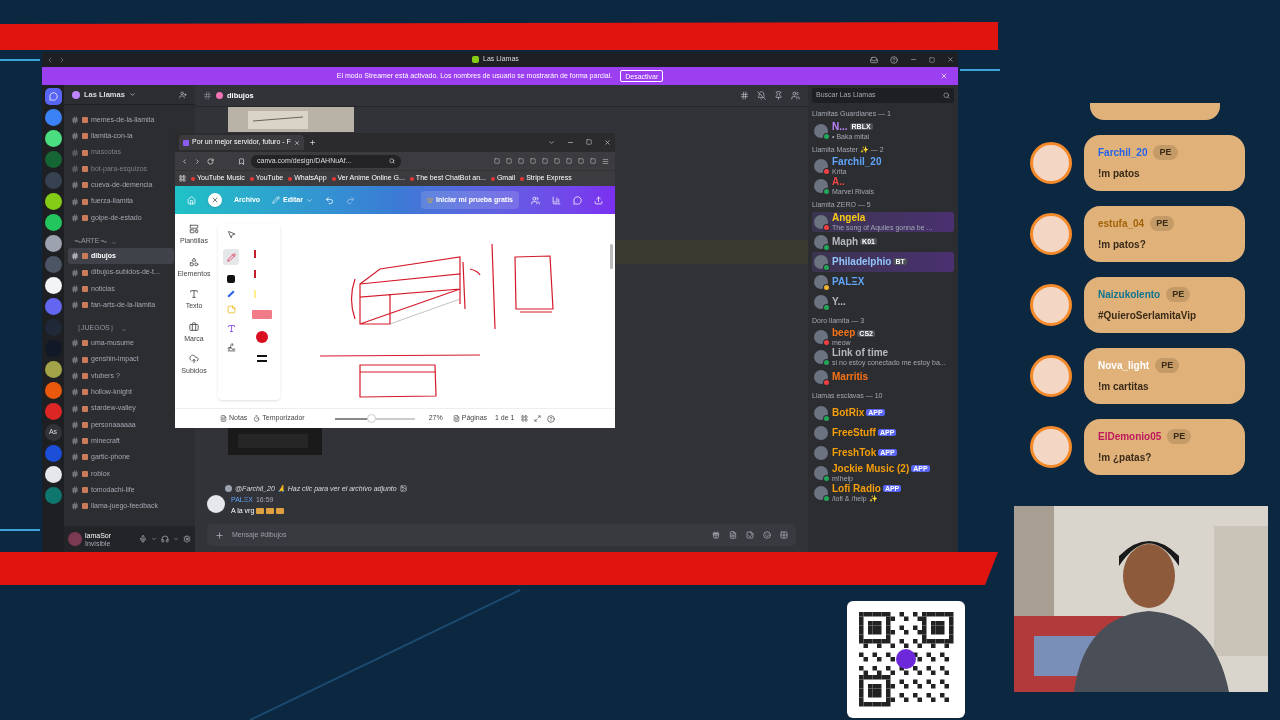 This screenshot has height=720, width=1280. Describe the element at coordinates (276, 200) in the screenshot. I see `pencil-icon` at that location.